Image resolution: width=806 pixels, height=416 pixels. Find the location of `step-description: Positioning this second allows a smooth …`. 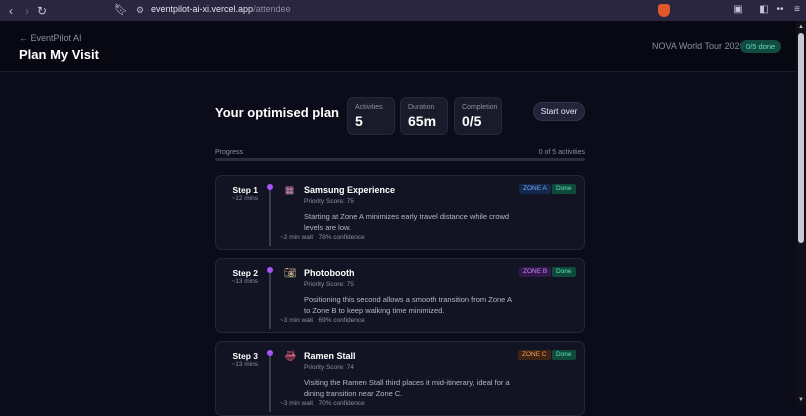

step-description: Positioning this second allows a smooth … is located at coordinates (408, 305).